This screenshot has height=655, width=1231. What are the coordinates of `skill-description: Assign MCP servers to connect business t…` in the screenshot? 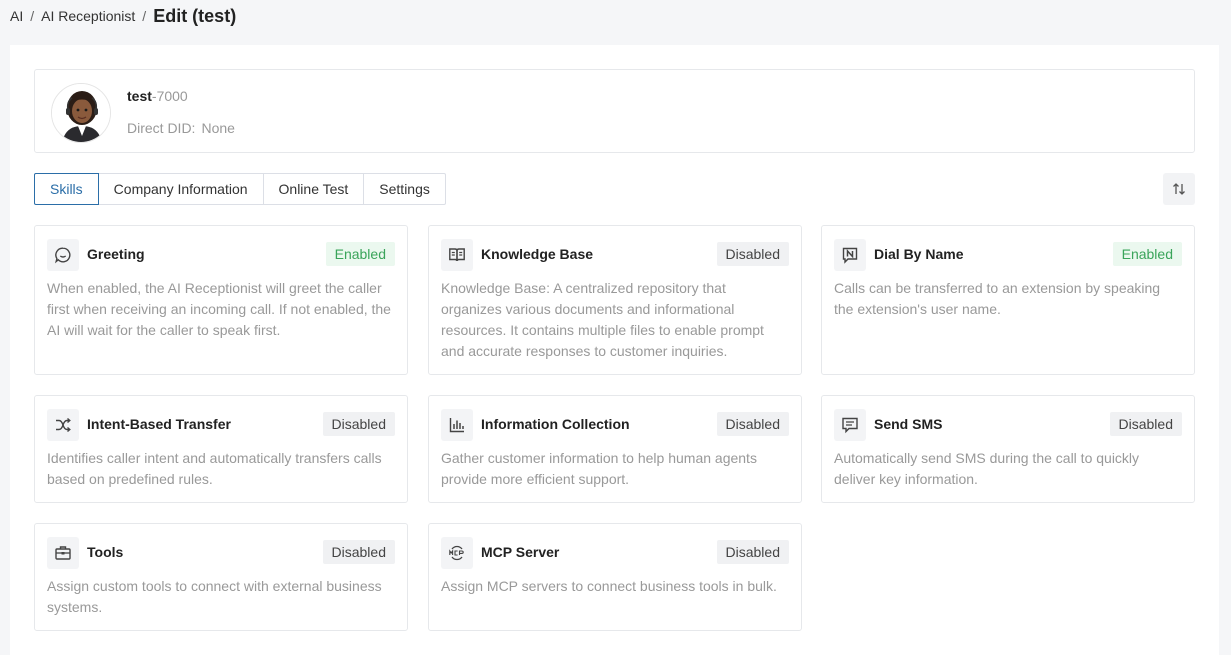 It's located at (609, 586).